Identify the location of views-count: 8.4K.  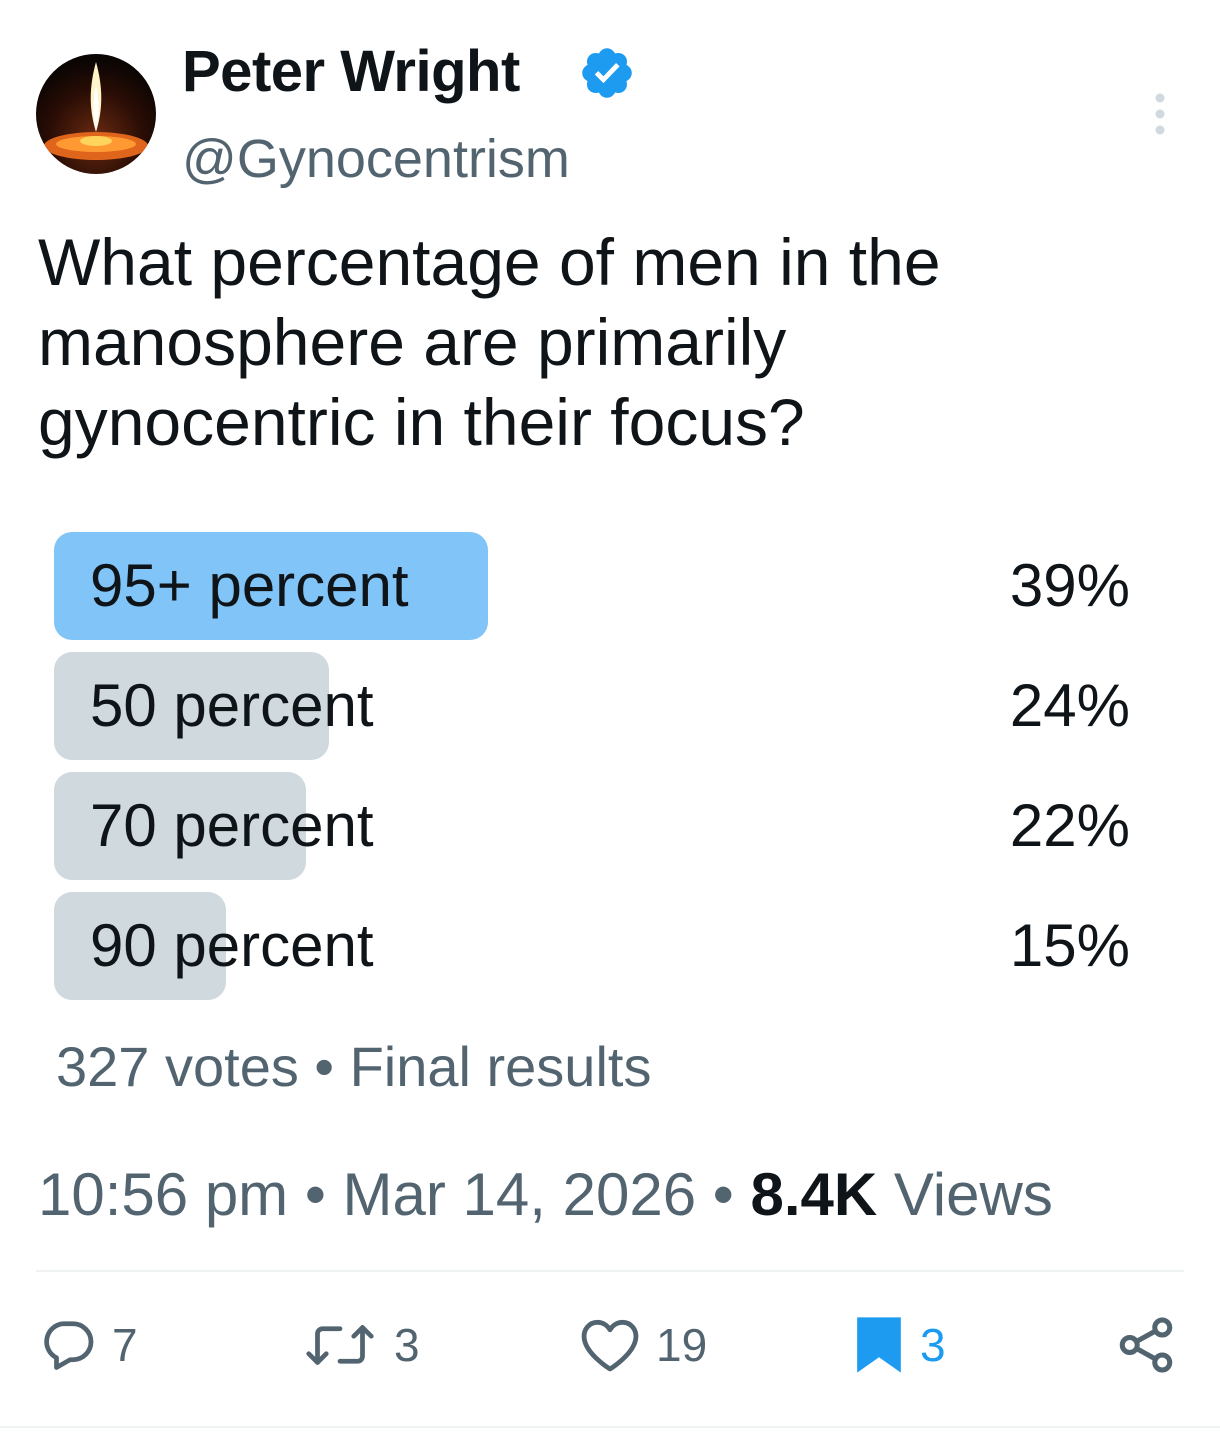
(813, 1194).